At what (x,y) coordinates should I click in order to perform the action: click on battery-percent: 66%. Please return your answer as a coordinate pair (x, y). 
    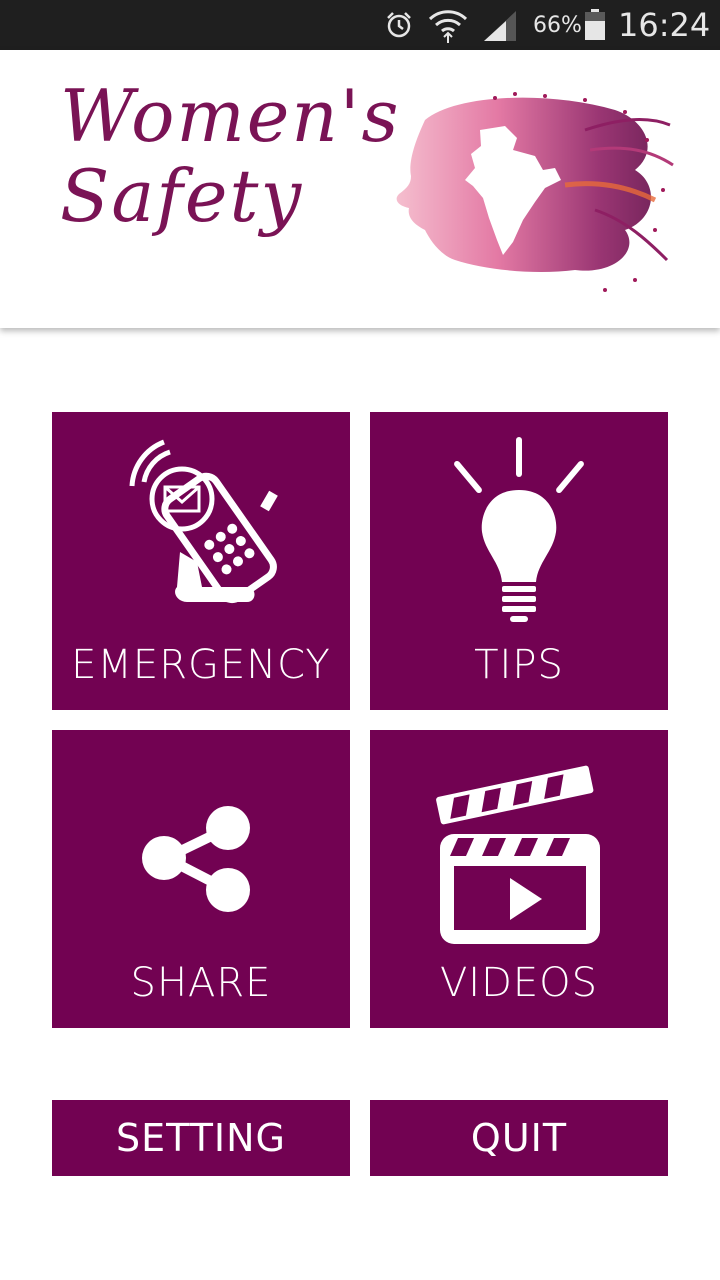
    Looking at the image, I should click on (557, 25).